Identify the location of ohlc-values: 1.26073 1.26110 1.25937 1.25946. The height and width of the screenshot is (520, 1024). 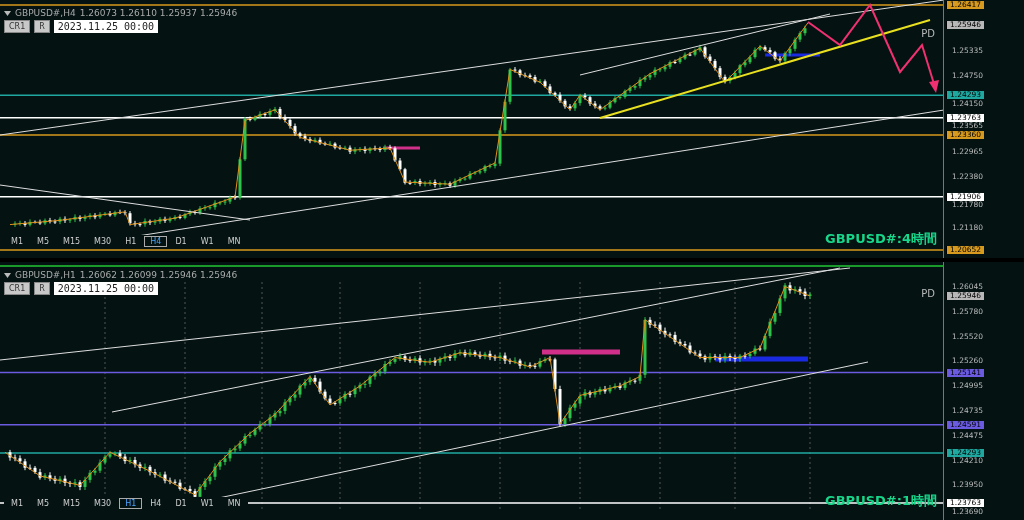
(158, 13).